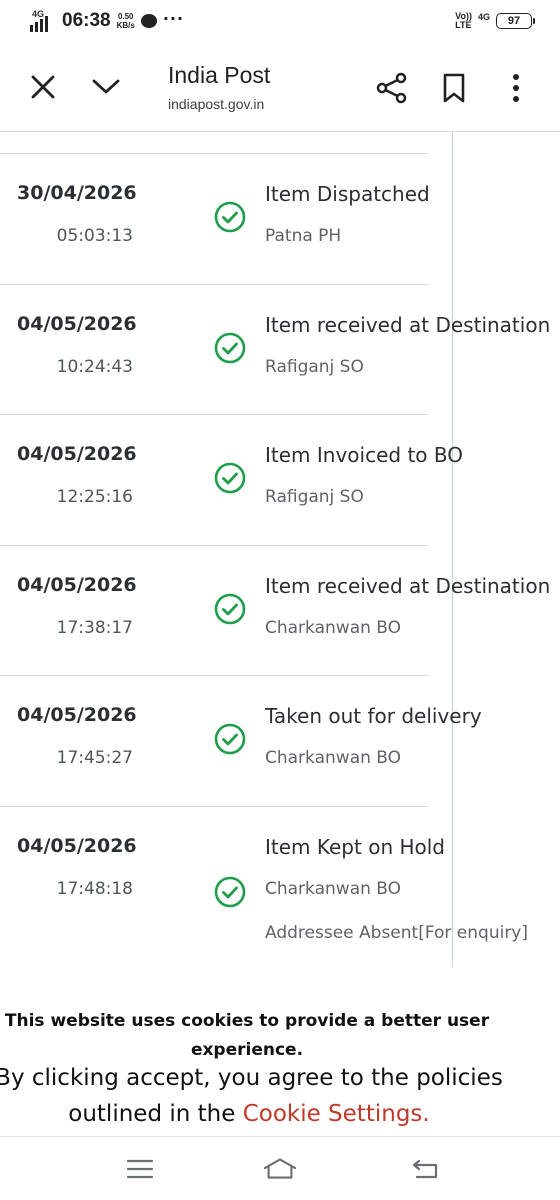  I want to click on clock: 06:38, so click(86, 20).